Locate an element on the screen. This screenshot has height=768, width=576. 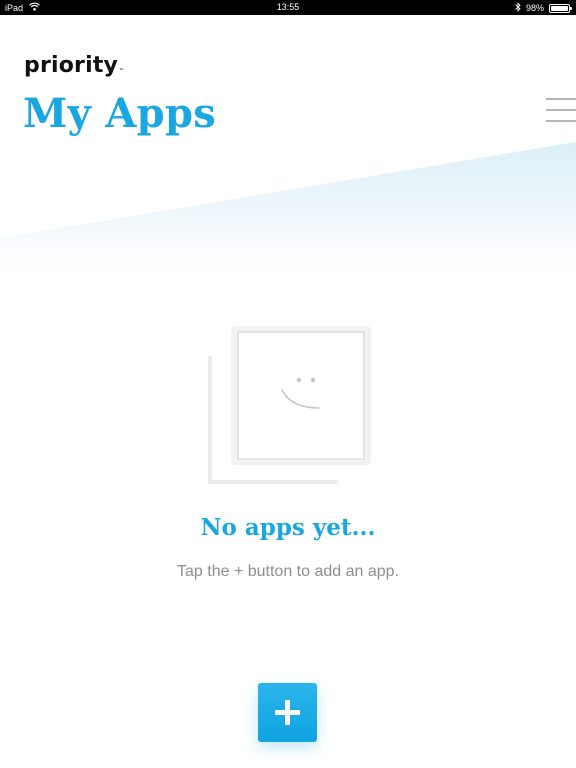
status-right: 98% is located at coordinates (543, 8).